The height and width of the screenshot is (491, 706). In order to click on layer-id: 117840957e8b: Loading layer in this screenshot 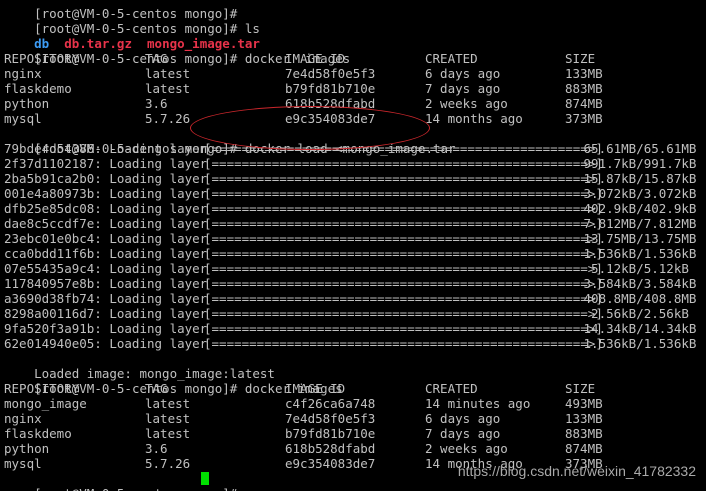, I will do `click(106, 283)`.